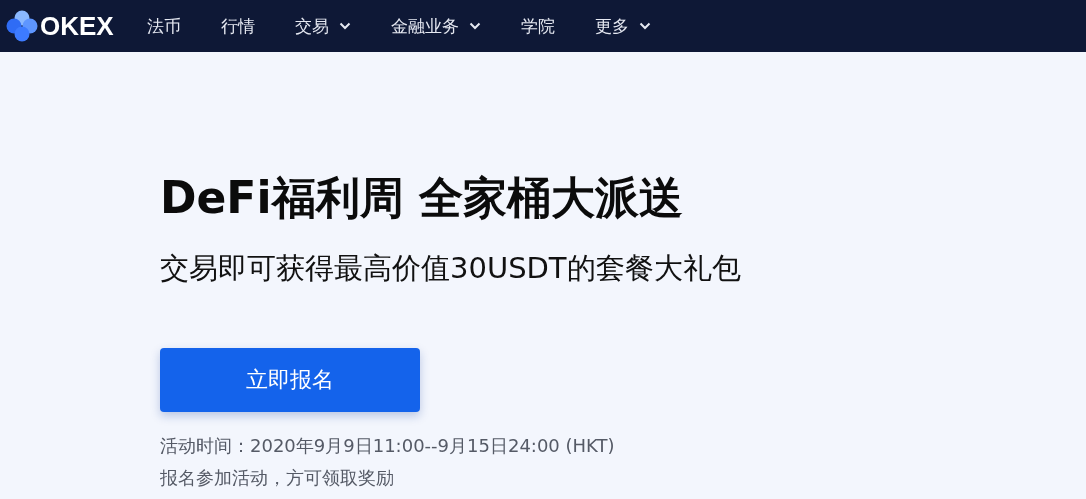 This screenshot has height=499, width=1086. Describe the element at coordinates (322, 26) in the screenshot. I see `nav-menu-item: 交易` at that location.